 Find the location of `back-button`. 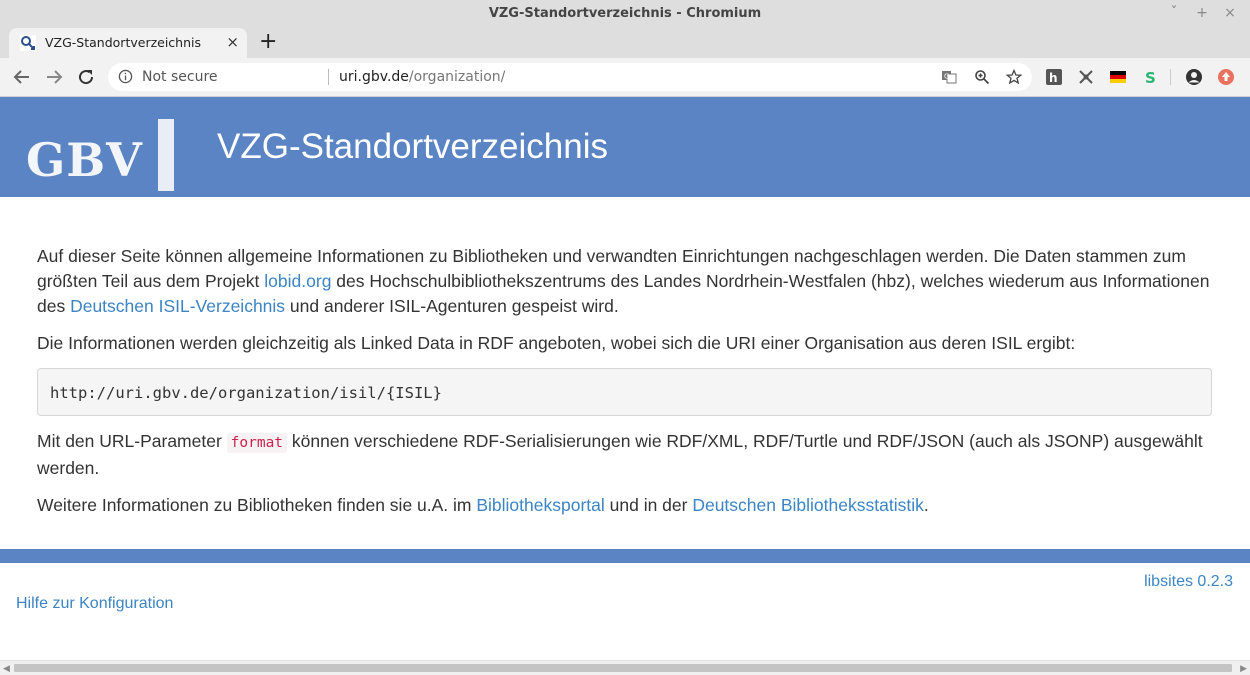

back-button is located at coordinates (22, 77).